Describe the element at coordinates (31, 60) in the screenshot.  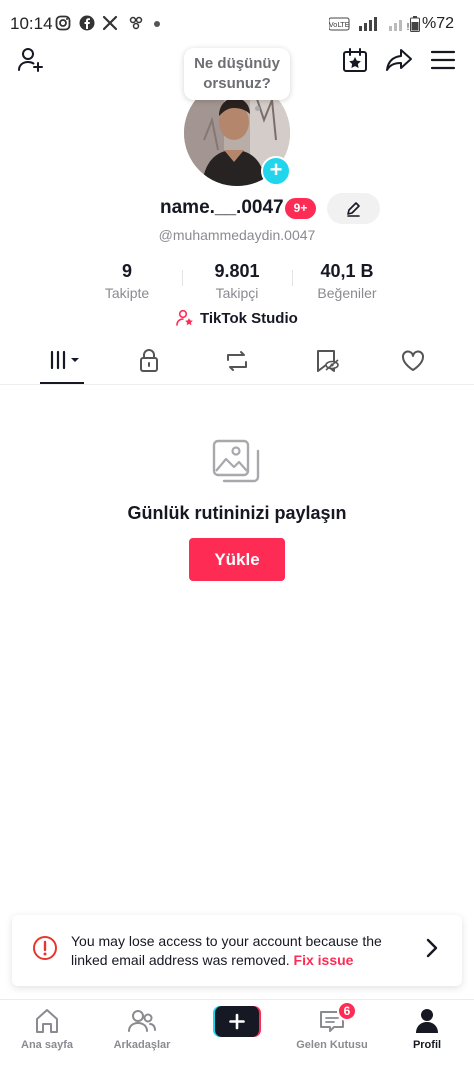
I see `add-friend-icon` at that location.